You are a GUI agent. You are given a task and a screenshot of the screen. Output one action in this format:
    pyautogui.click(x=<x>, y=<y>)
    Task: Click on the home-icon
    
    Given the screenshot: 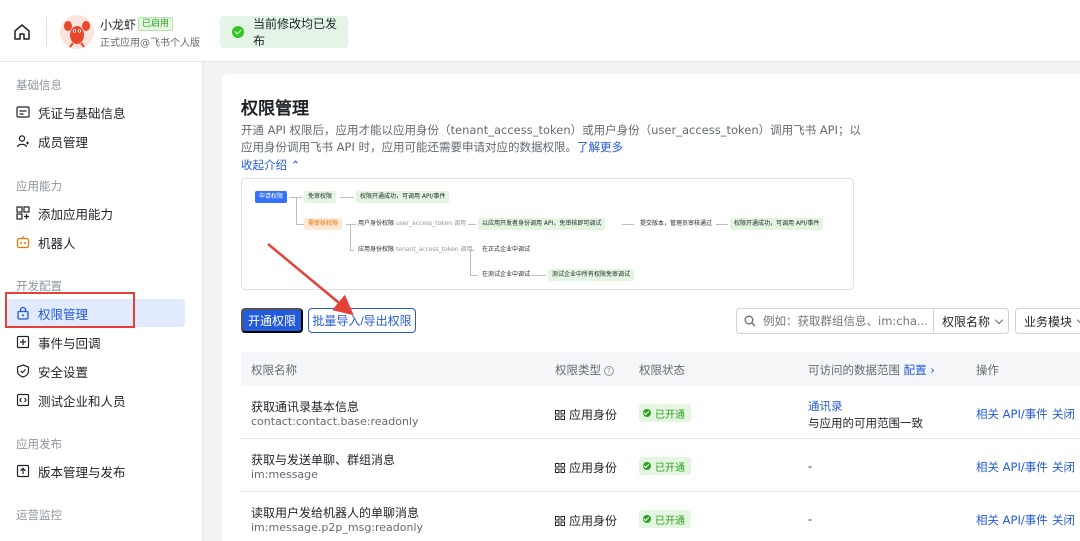 What is the action you would take?
    pyautogui.click(x=22, y=32)
    